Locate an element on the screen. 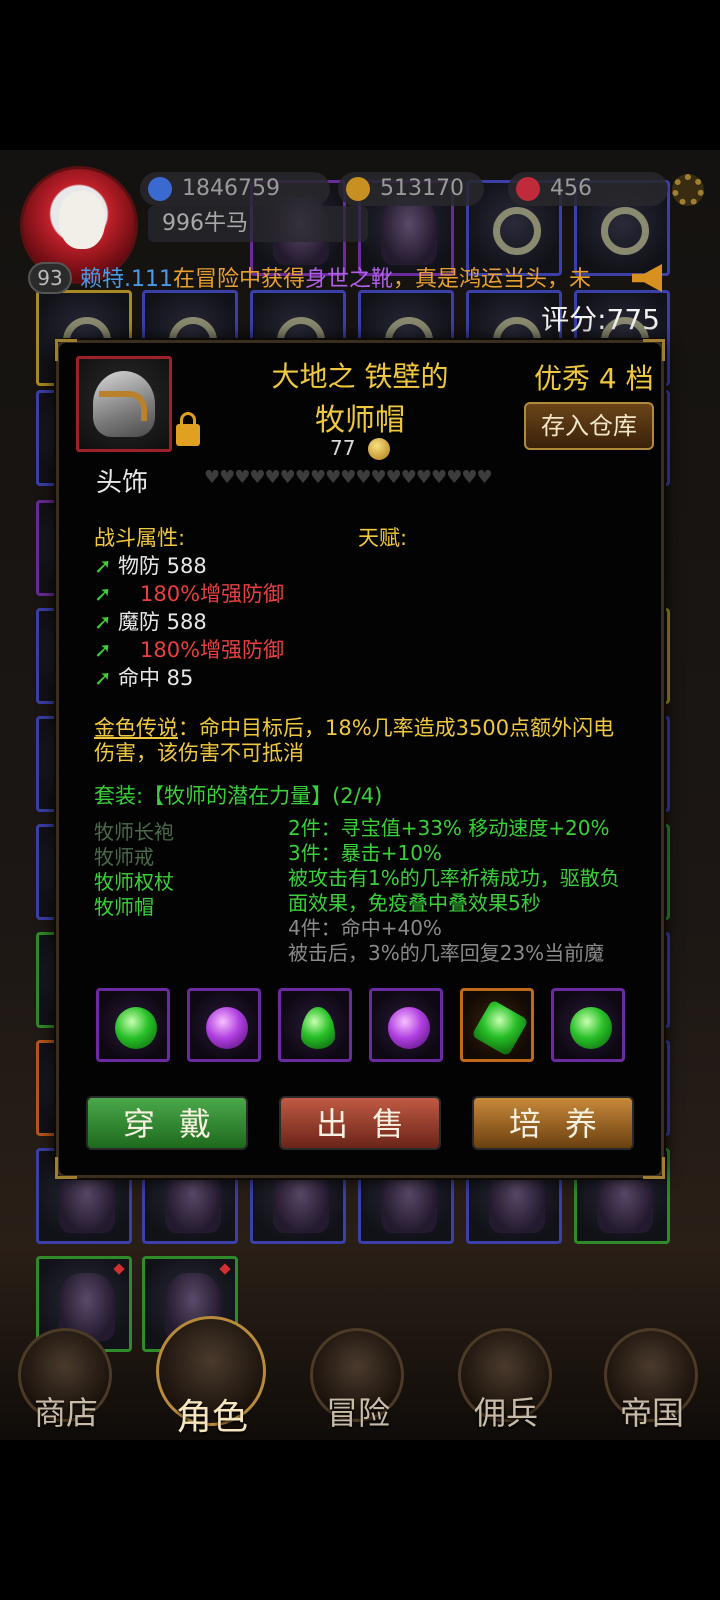  player-name: 996牛马 is located at coordinates (258, 224).